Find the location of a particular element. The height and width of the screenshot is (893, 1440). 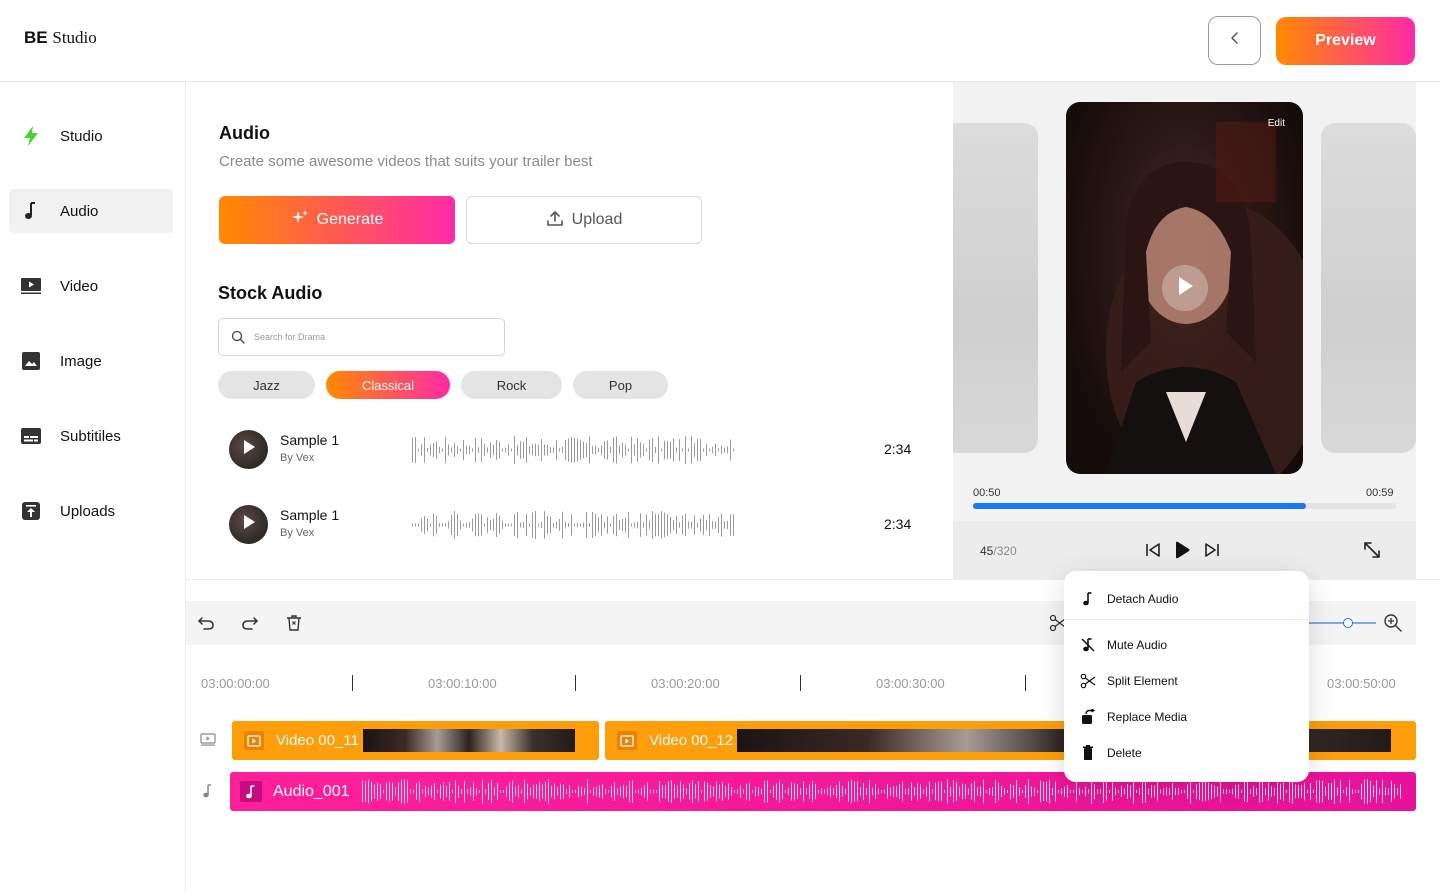

back-button is located at coordinates (1234, 40).